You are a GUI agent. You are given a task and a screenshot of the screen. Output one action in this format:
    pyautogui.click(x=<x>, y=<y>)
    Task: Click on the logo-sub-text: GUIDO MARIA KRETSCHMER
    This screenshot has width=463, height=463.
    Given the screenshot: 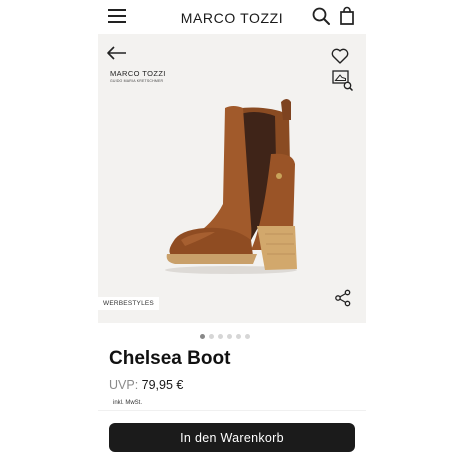 What is the action you would take?
    pyautogui.click(x=137, y=81)
    